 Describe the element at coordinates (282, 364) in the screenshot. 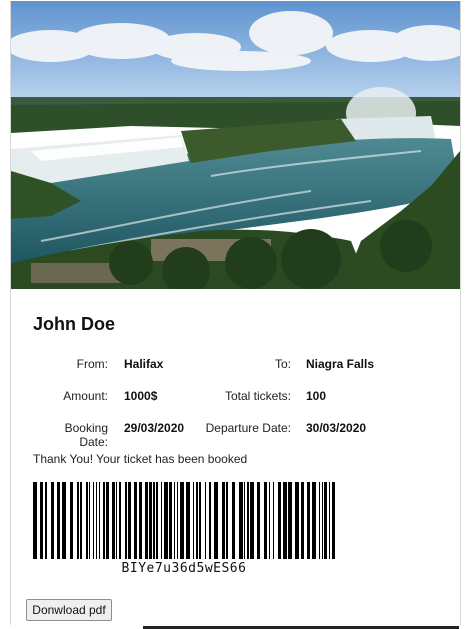

I see `to-label: To:` at that location.